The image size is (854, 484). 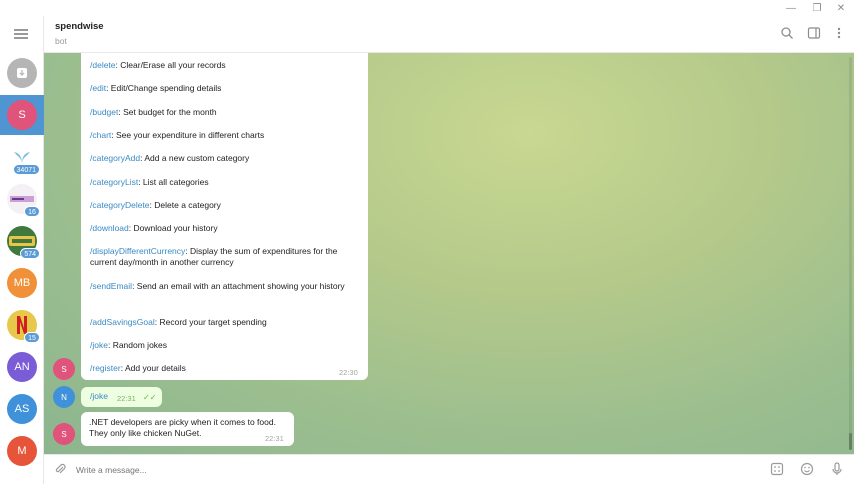 What do you see at coordinates (137, 345) in the screenshot?
I see `command-desc: : Random jokes` at bounding box center [137, 345].